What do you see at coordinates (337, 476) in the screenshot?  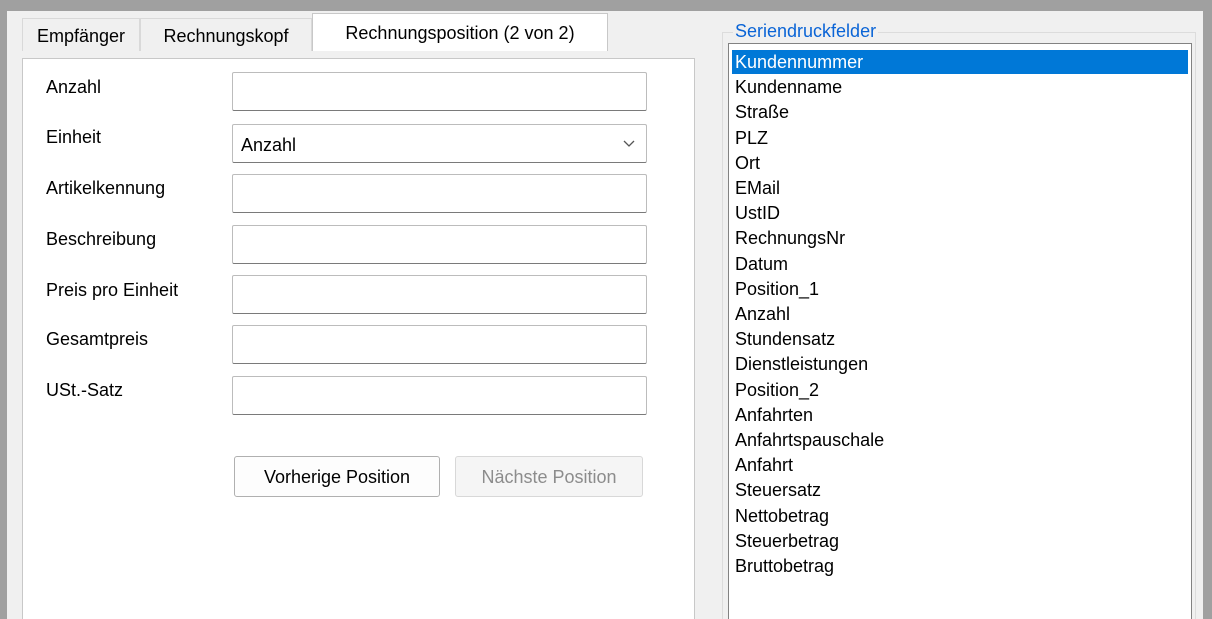 I see `previous-position-button: Vorherige Position` at bounding box center [337, 476].